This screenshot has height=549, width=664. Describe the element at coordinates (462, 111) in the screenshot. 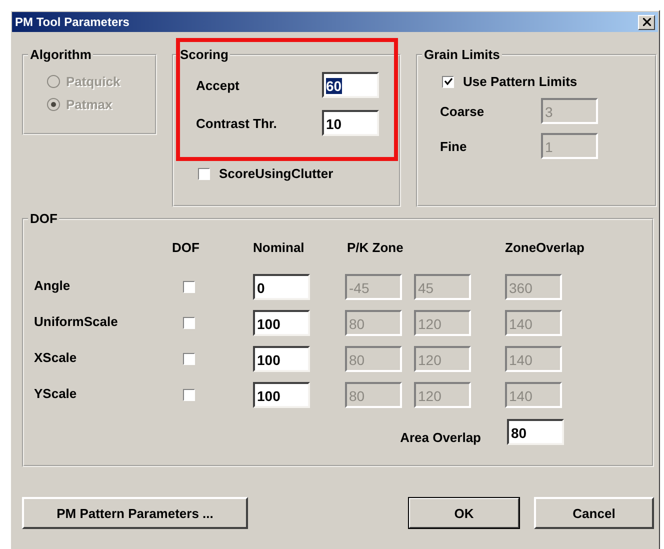

I see `field-label: Coarse` at that location.